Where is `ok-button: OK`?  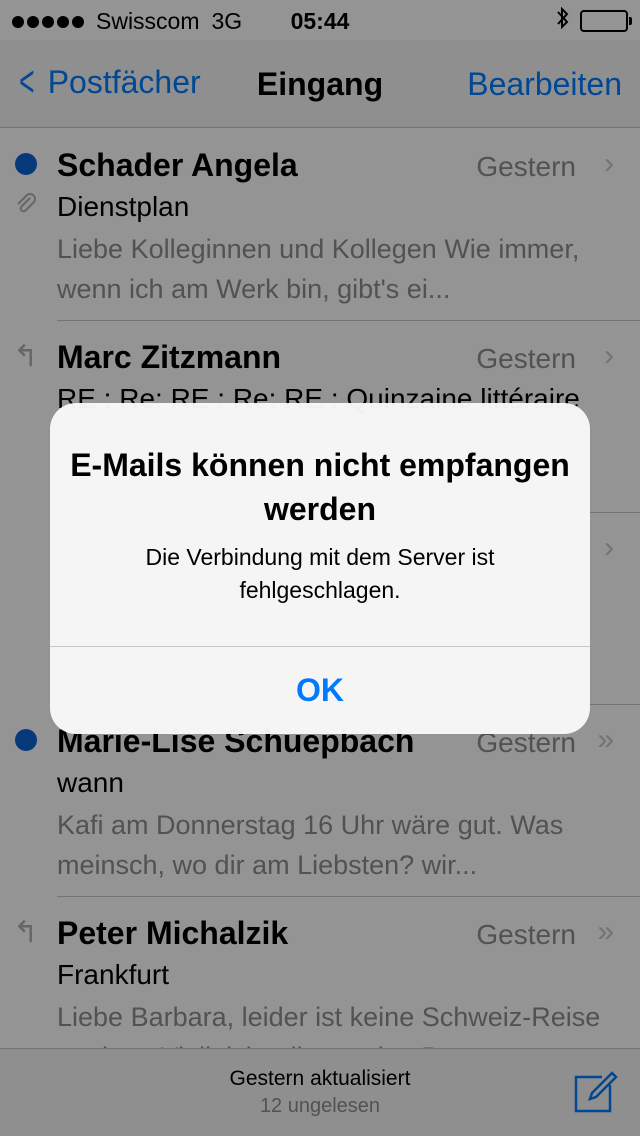 ok-button: OK is located at coordinates (320, 690).